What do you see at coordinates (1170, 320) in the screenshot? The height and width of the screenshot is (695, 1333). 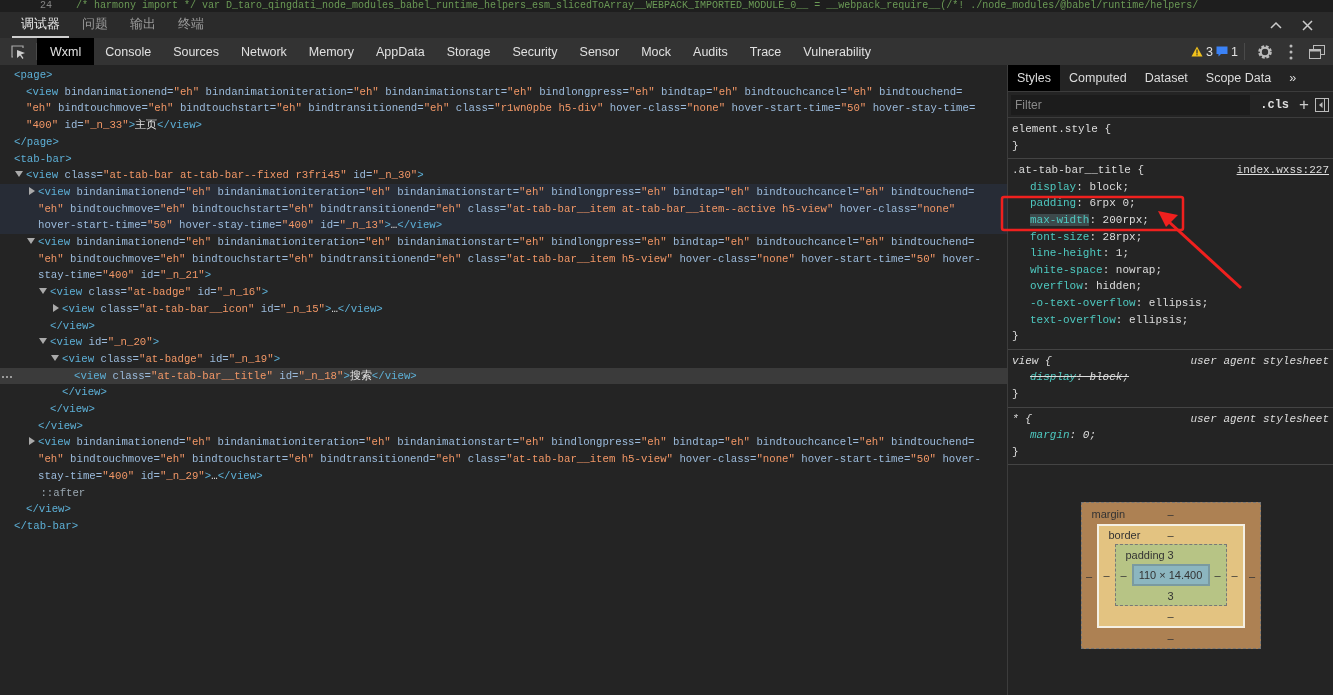 I see `css-declaration: text-overflow: ellipsis;` at bounding box center [1170, 320].